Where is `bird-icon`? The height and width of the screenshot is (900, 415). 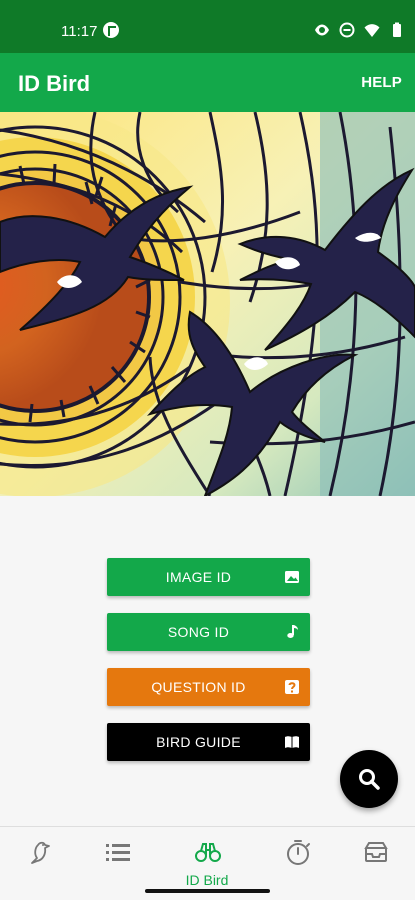 bird-icon is located at coordinates (40, 852).